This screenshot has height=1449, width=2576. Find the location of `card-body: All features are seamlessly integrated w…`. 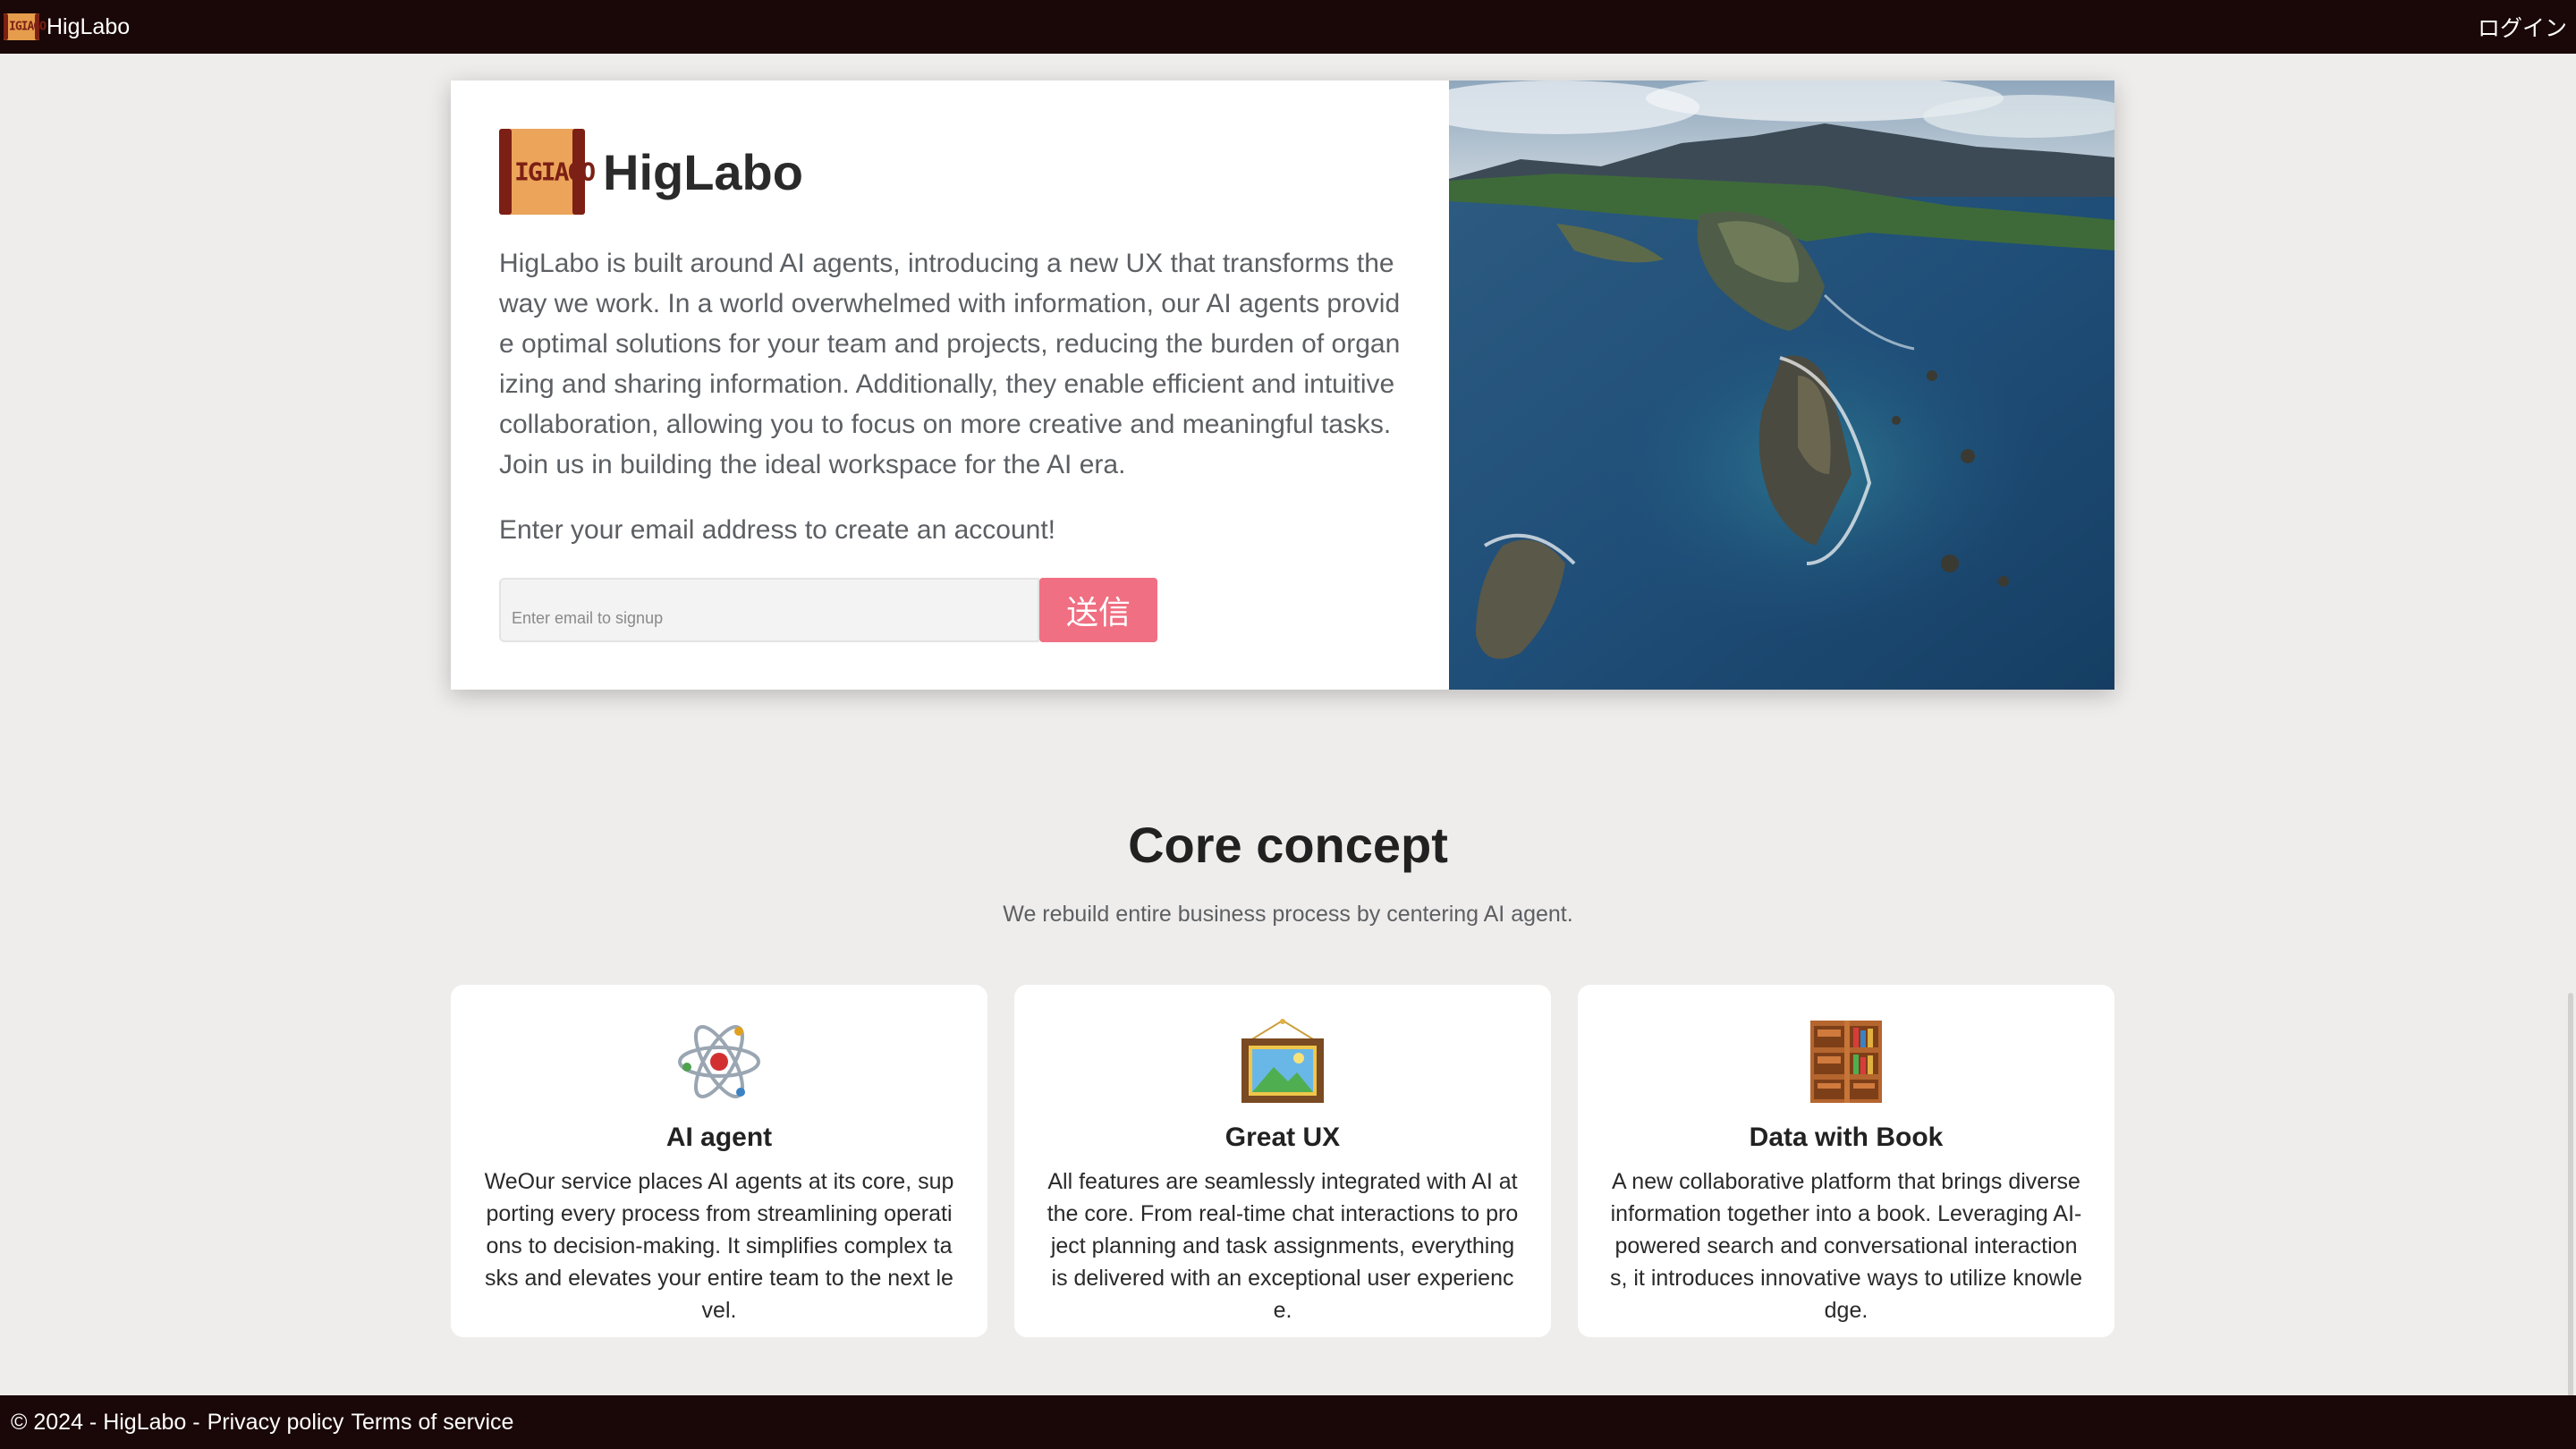

card-body: All features are seamlessly integrated w… is located at coordinates (1282, 1246).